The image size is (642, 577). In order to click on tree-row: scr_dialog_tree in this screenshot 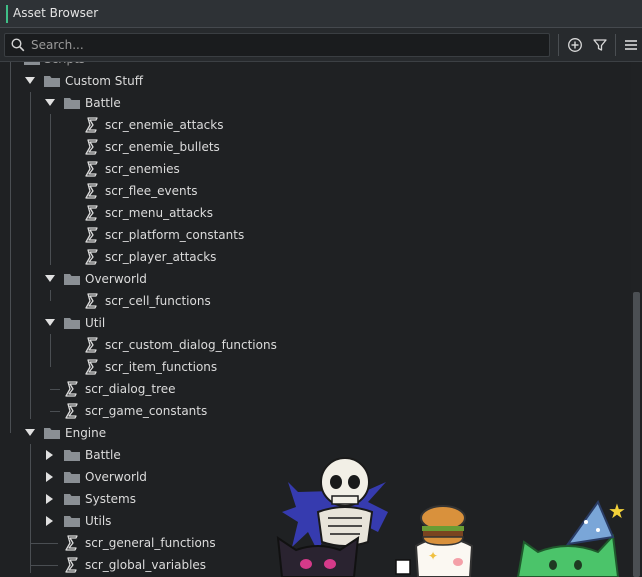, I will do `click(315, 389)`.